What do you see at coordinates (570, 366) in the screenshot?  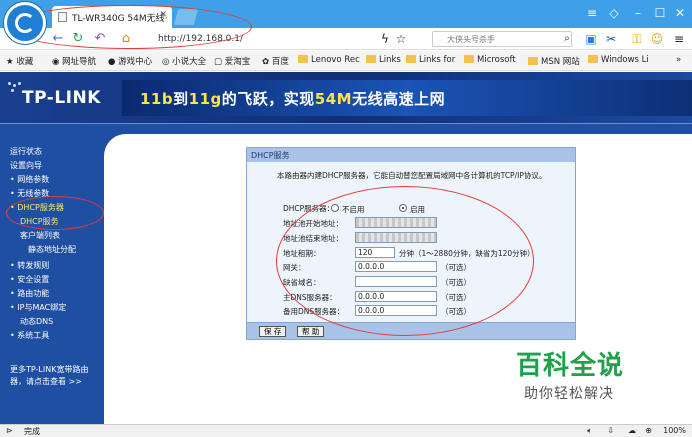 I see `watermark-title: 百科全说` at bounding box center [570, 366].